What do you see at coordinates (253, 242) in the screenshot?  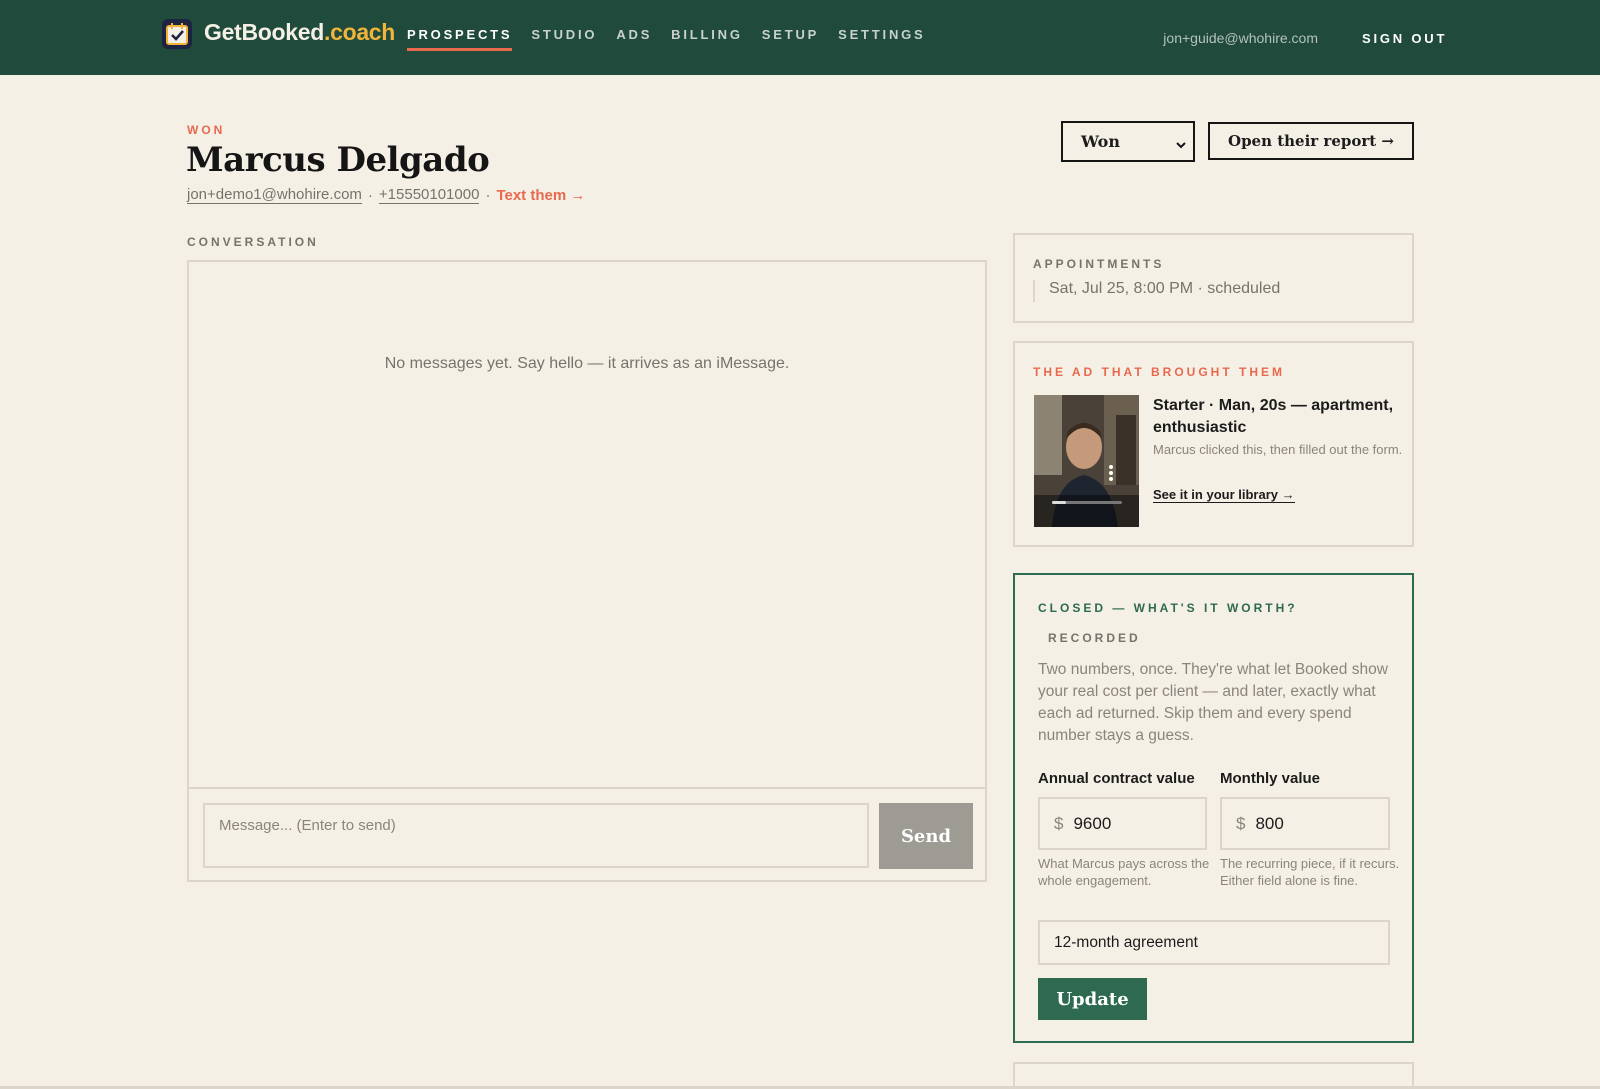 I see `conversation-label: CONVERSATION` at bounding box center [253, 242].